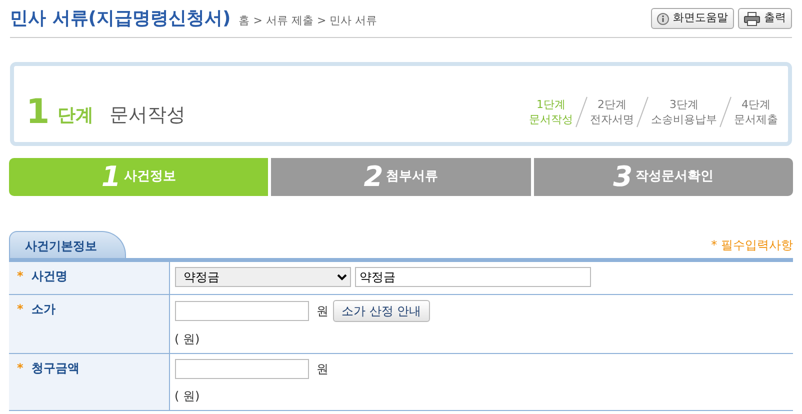 The image size is (802, 414). What do you see at coordinates (262, 277) in the screenshot?
I see `case-type-select: 약정금` at bounding box center [262, 277].